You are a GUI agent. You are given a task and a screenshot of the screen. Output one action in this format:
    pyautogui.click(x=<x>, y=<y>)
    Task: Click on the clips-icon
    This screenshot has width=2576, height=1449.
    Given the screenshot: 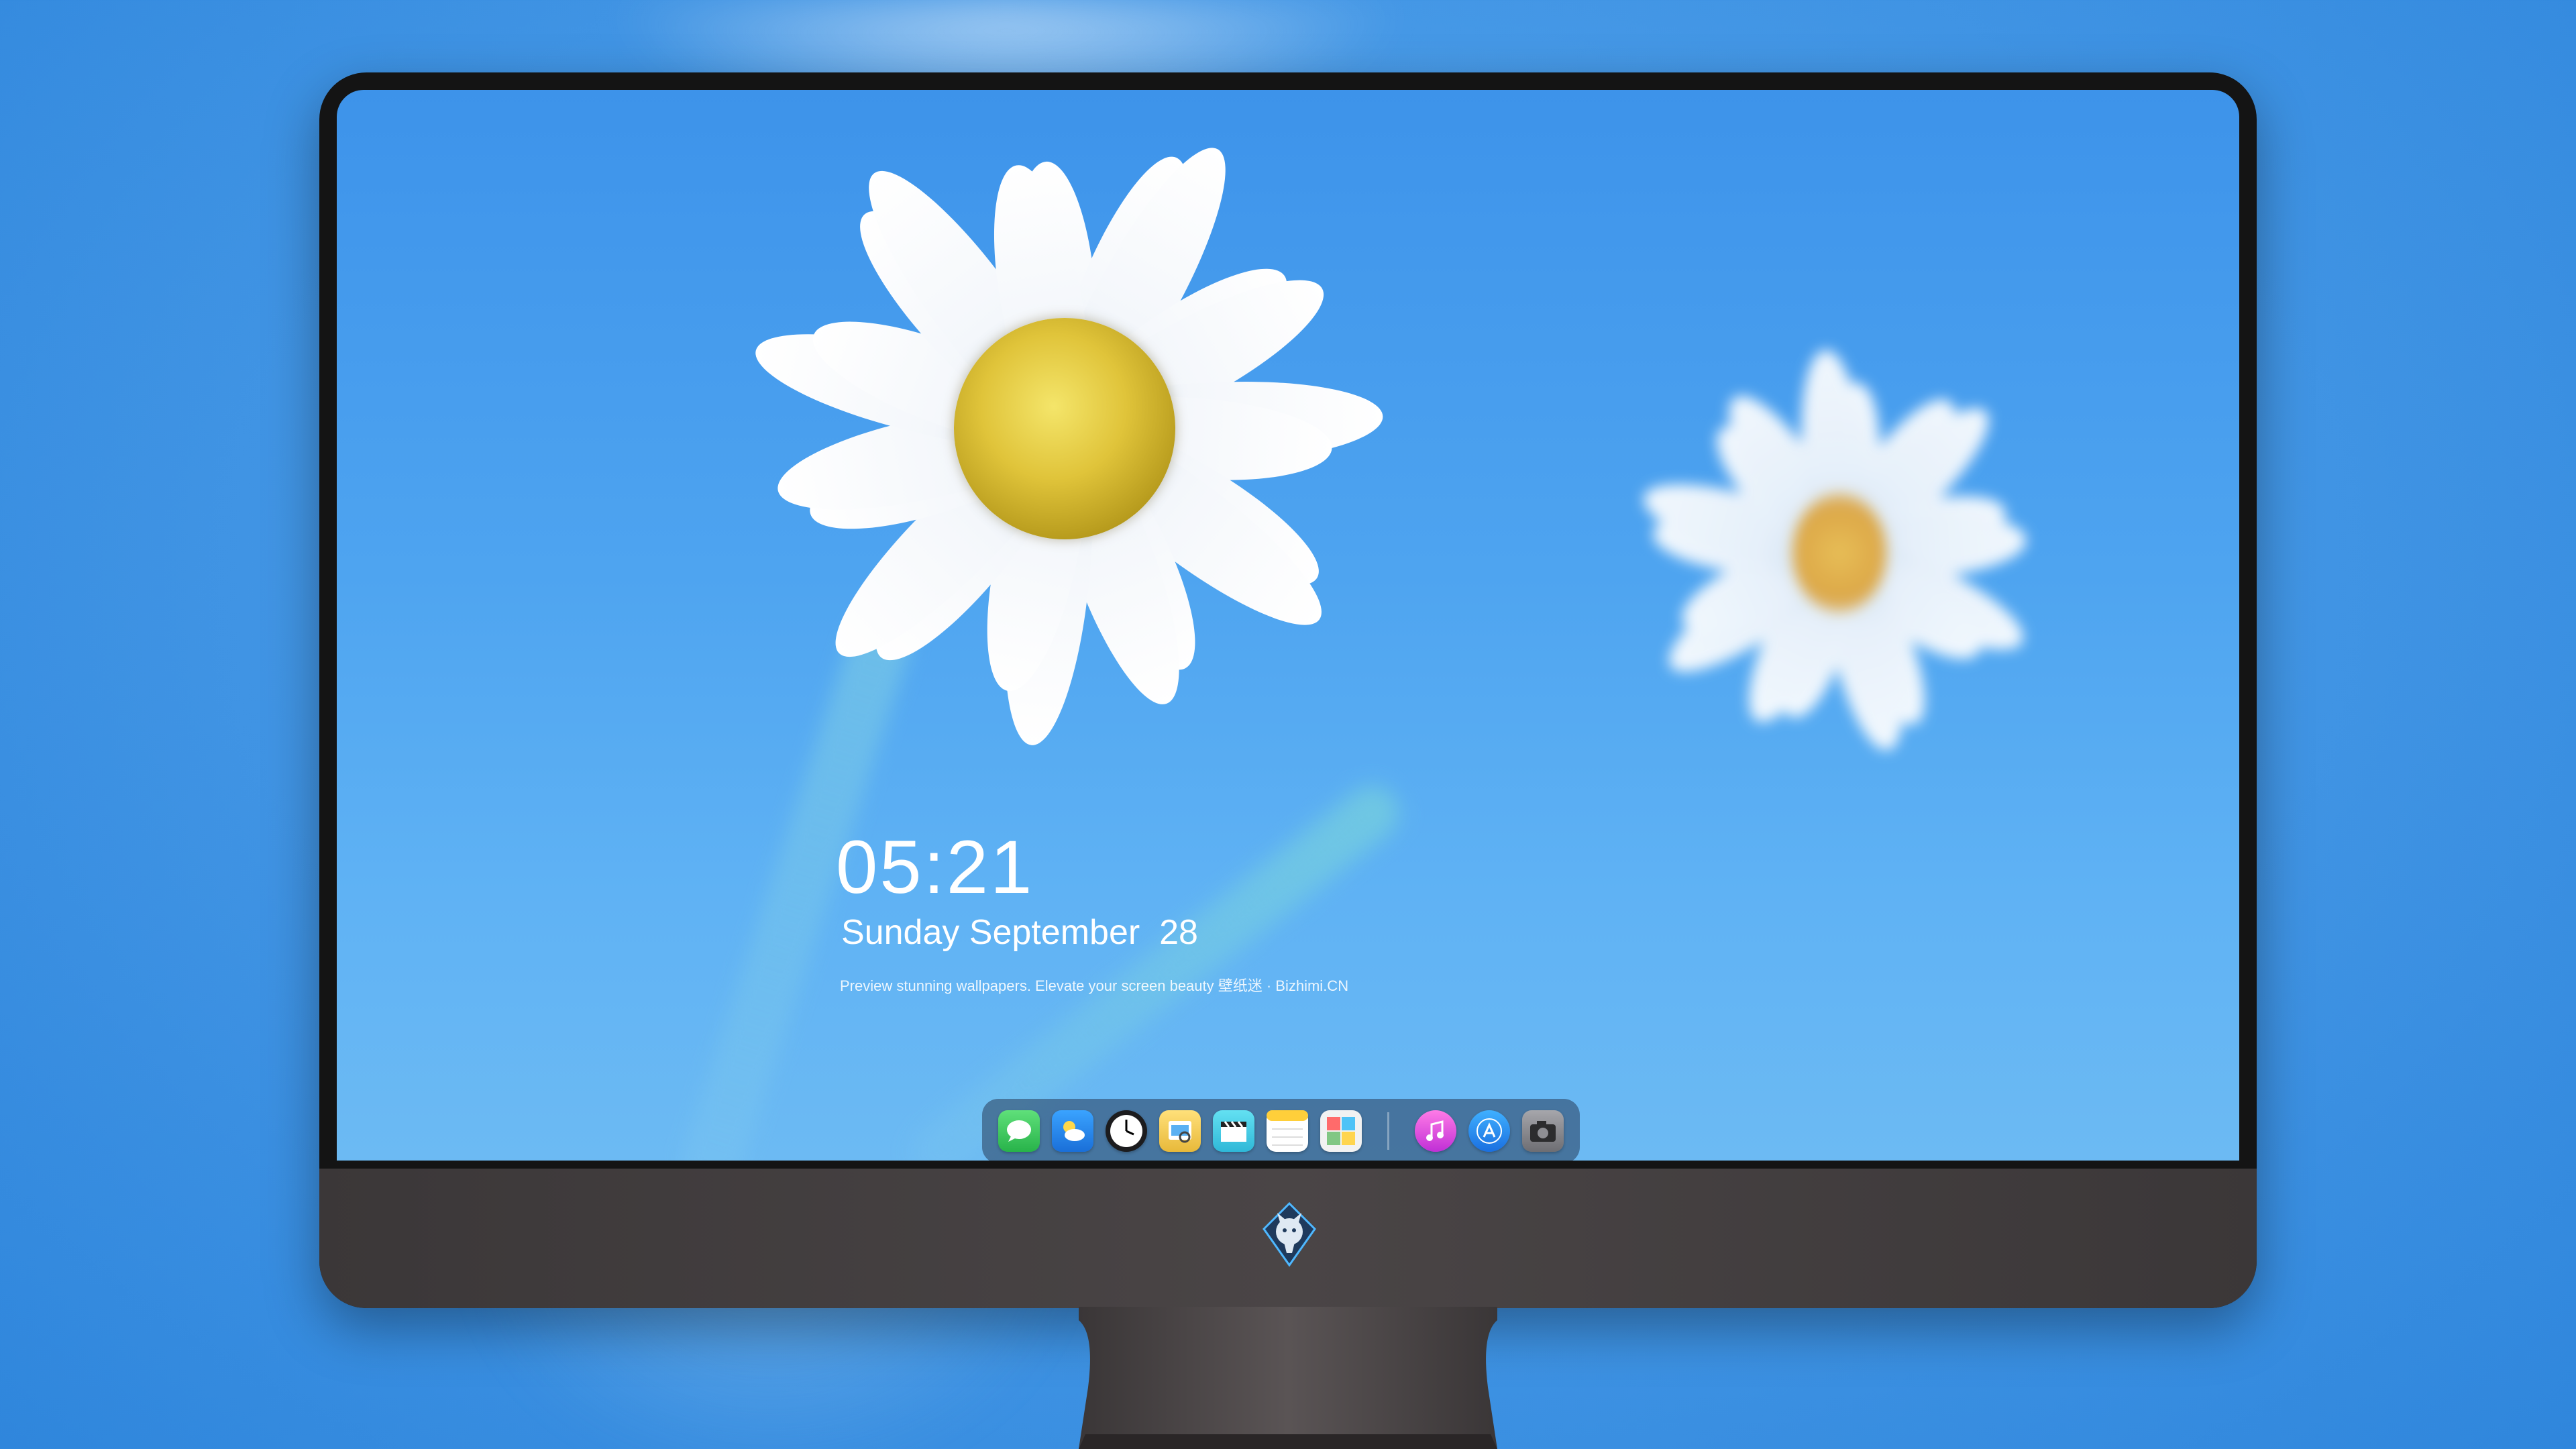 What is the action you would take?
    pyautogui.click(x=1233, y=1131)
    